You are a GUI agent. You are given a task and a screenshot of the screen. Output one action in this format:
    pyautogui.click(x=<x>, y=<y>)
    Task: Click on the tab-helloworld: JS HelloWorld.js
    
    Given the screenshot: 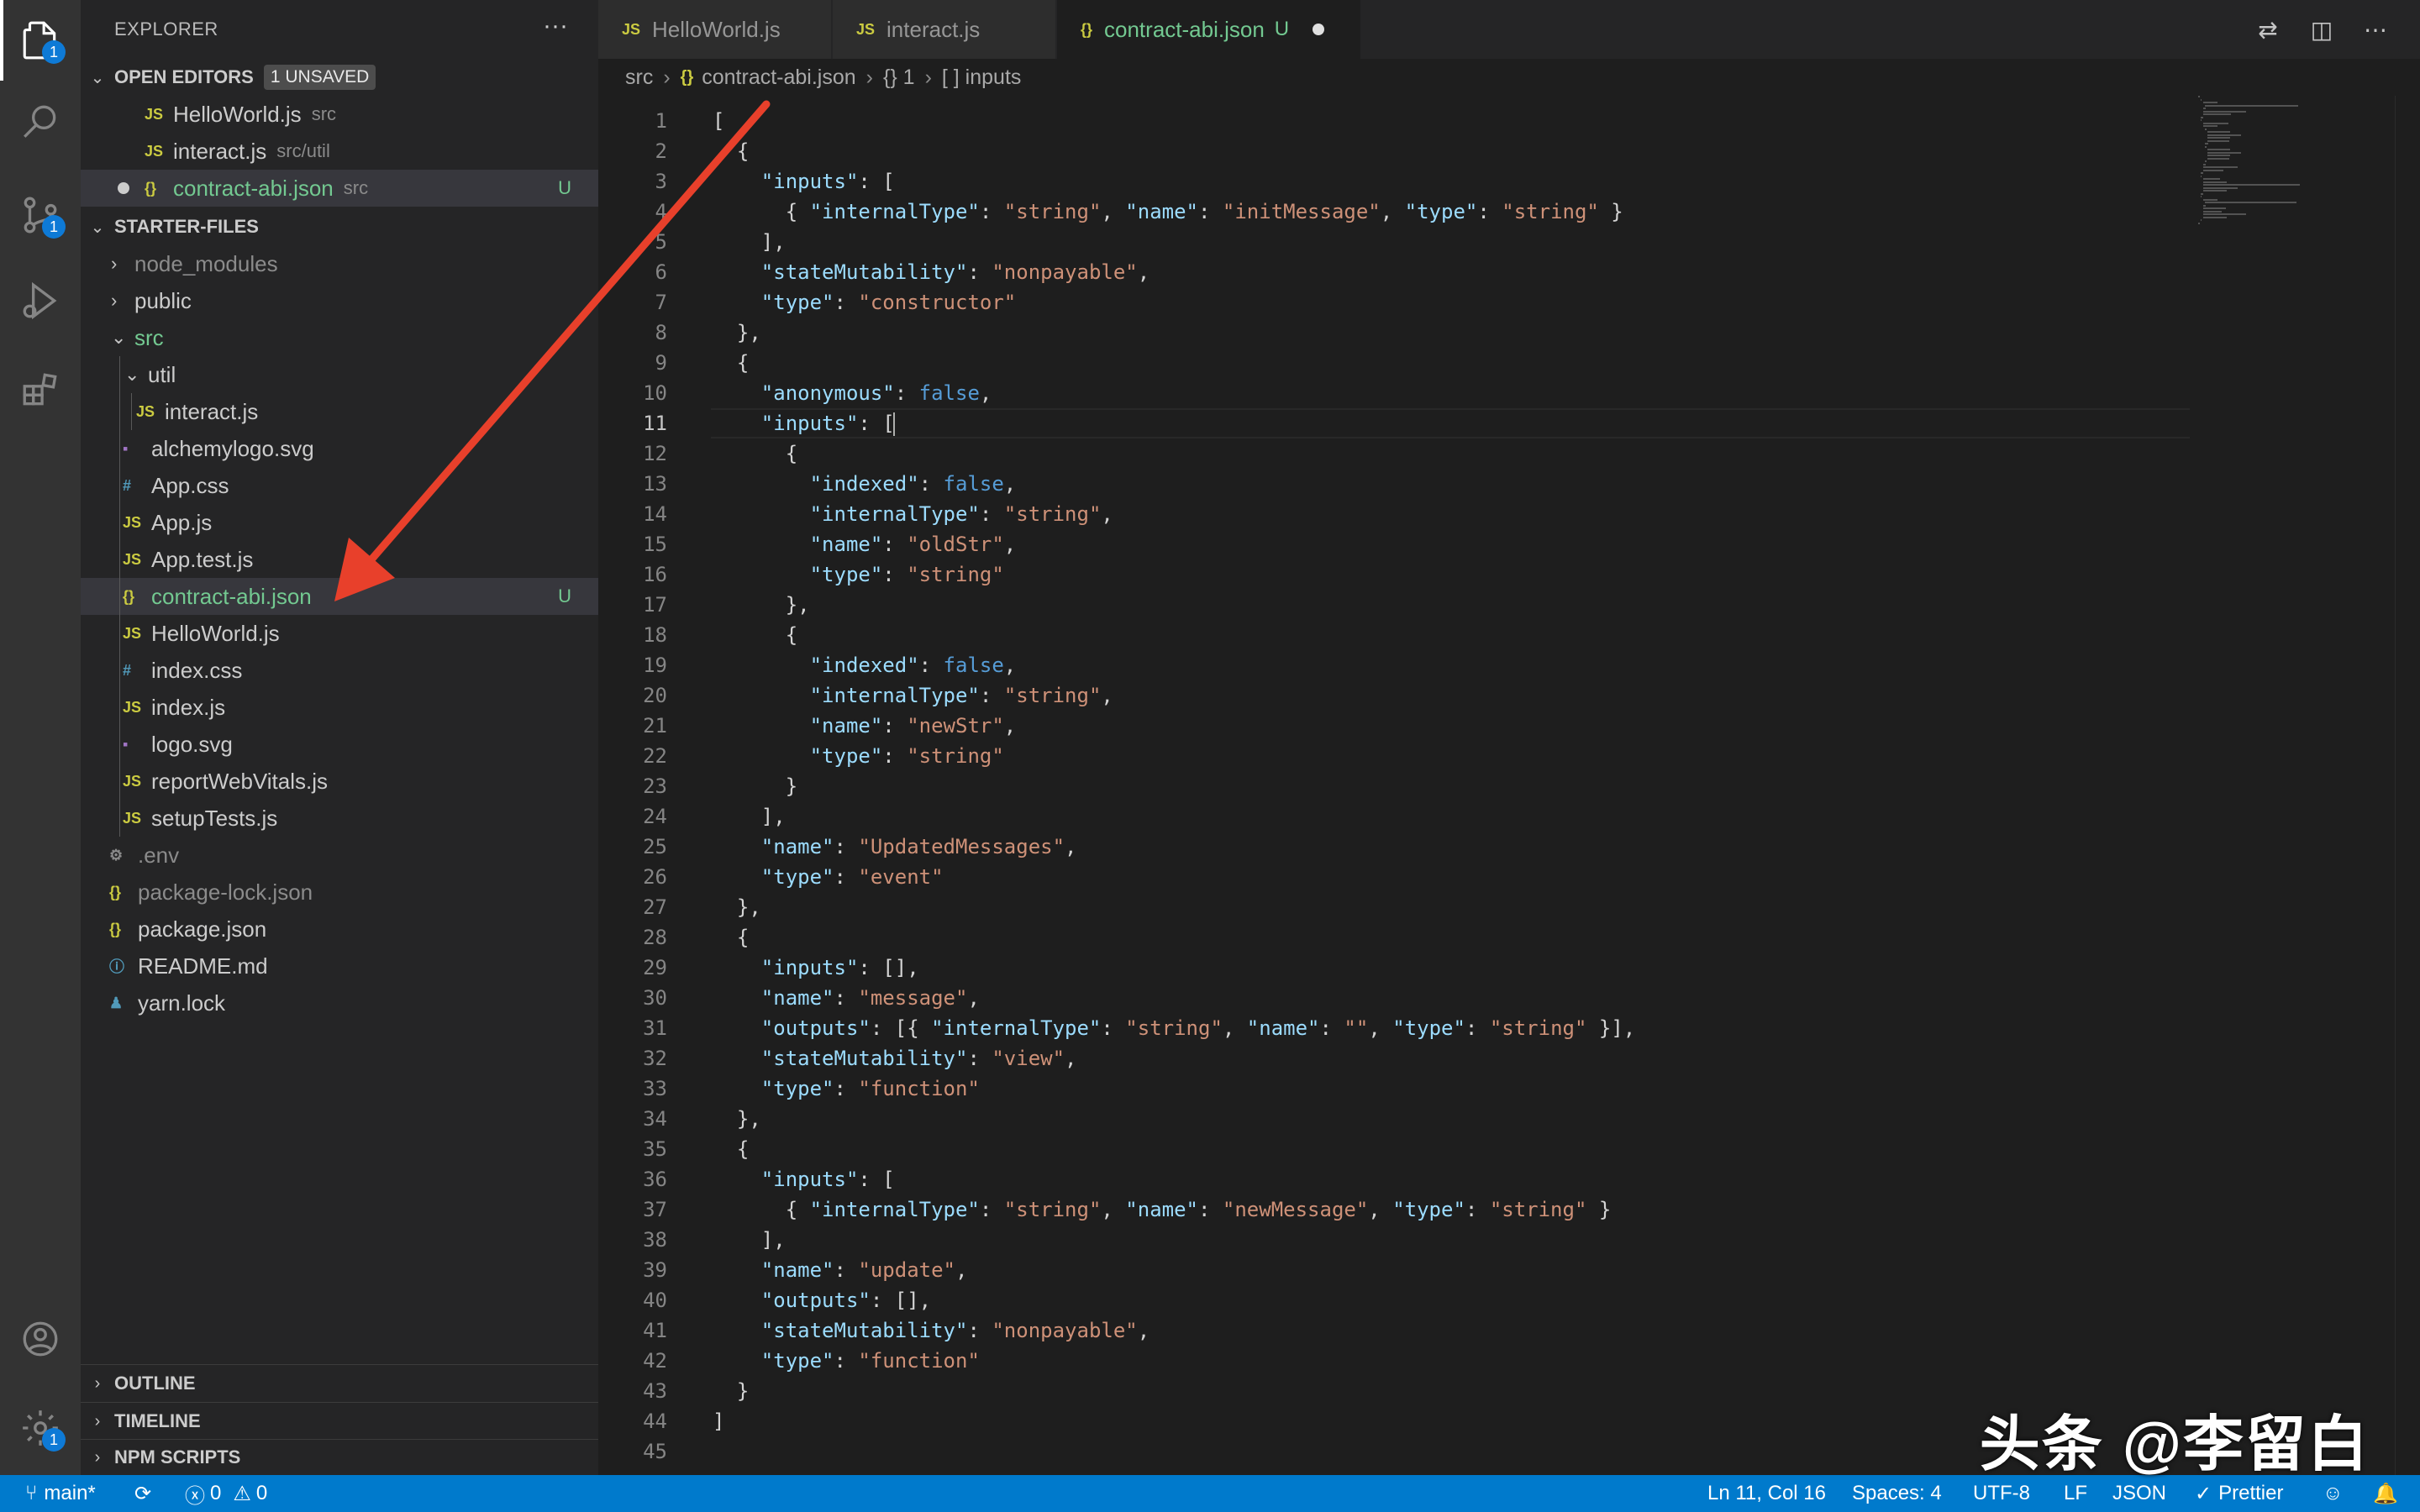 What is the action you would take?
    pyautogui.click(x=715, y=29)
    